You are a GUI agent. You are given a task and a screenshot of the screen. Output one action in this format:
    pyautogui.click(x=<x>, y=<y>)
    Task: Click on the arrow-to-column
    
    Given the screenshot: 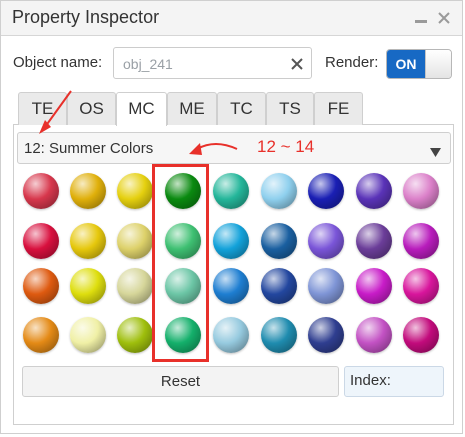 What is the action you would take?
    pyautogui.click(x=213, y=149)
    